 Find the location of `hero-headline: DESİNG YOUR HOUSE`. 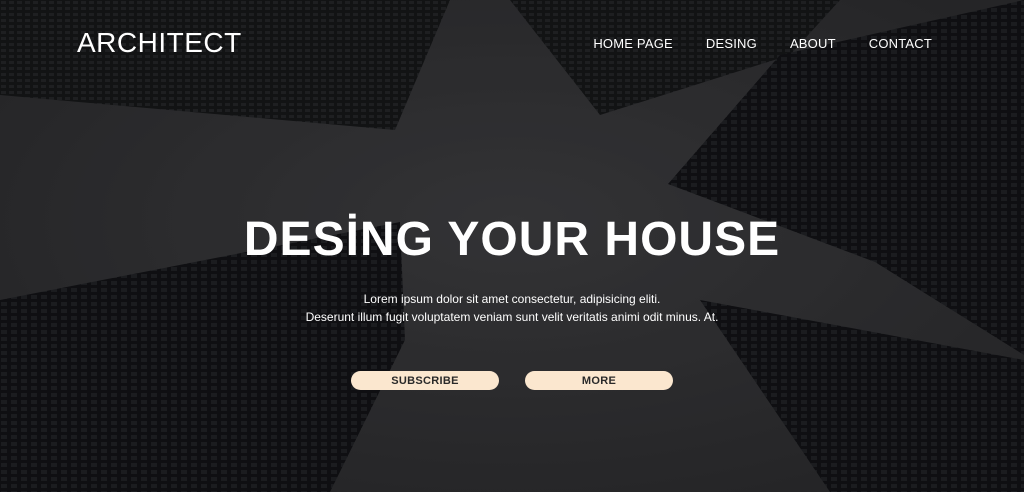

hero-headline: DESİNG YOUR HOUSE is located at coordinates (512, 239).